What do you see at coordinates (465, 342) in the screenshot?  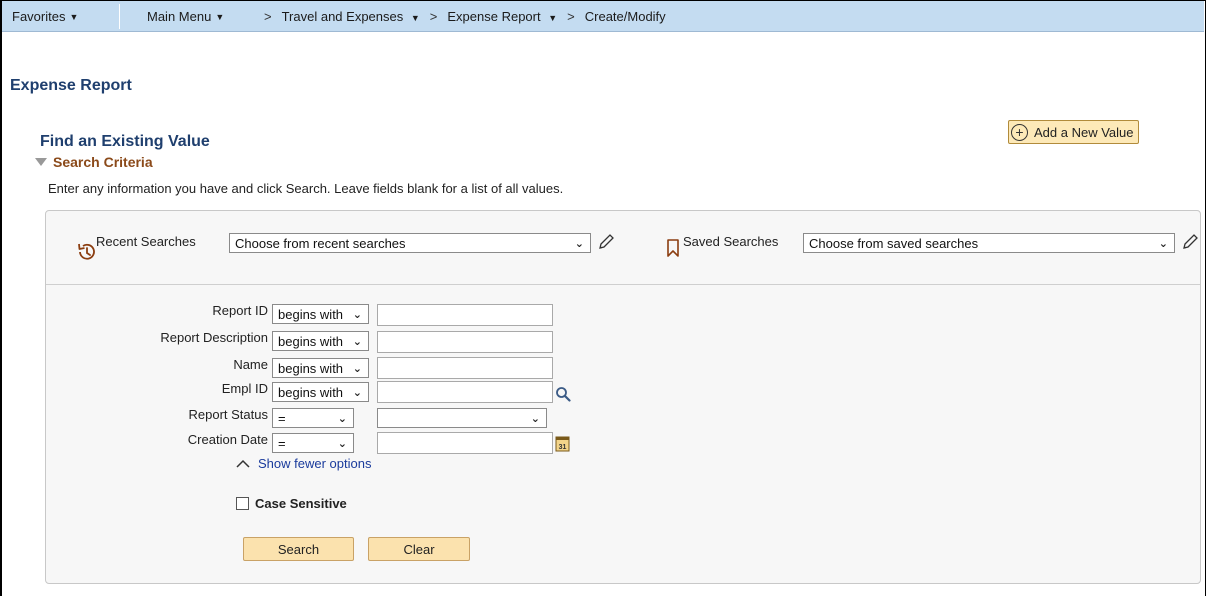 I see `report-description-input` at bounding box center [465, 342].